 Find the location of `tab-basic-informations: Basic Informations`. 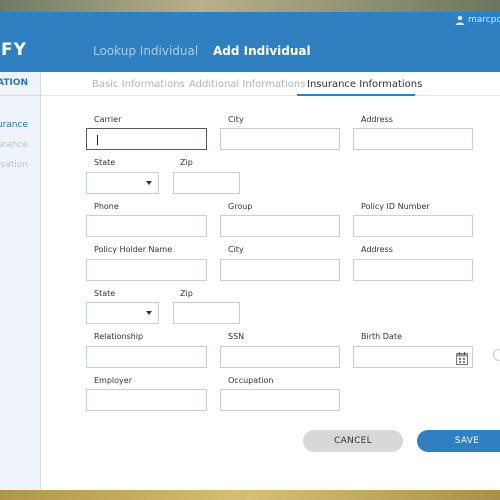

tab-basic-informations: Basic Informations is located at coordinates (138, 84).